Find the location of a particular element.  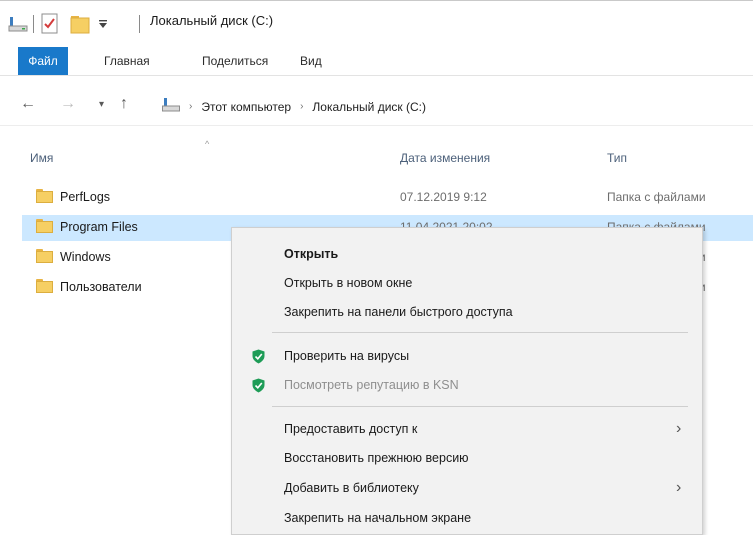

file-date: 07.12.2019 9:12 is located at coordinates (443, 197).